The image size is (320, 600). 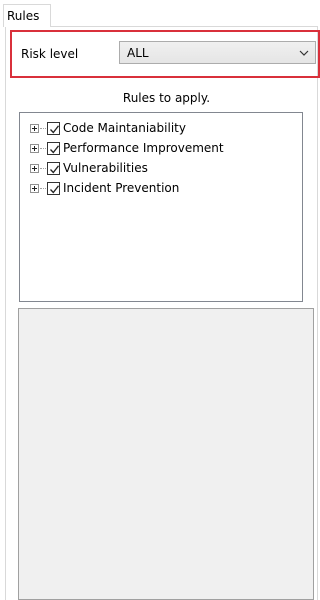 I want to click on tab-strip: Rules, so click(x=160, y=13).